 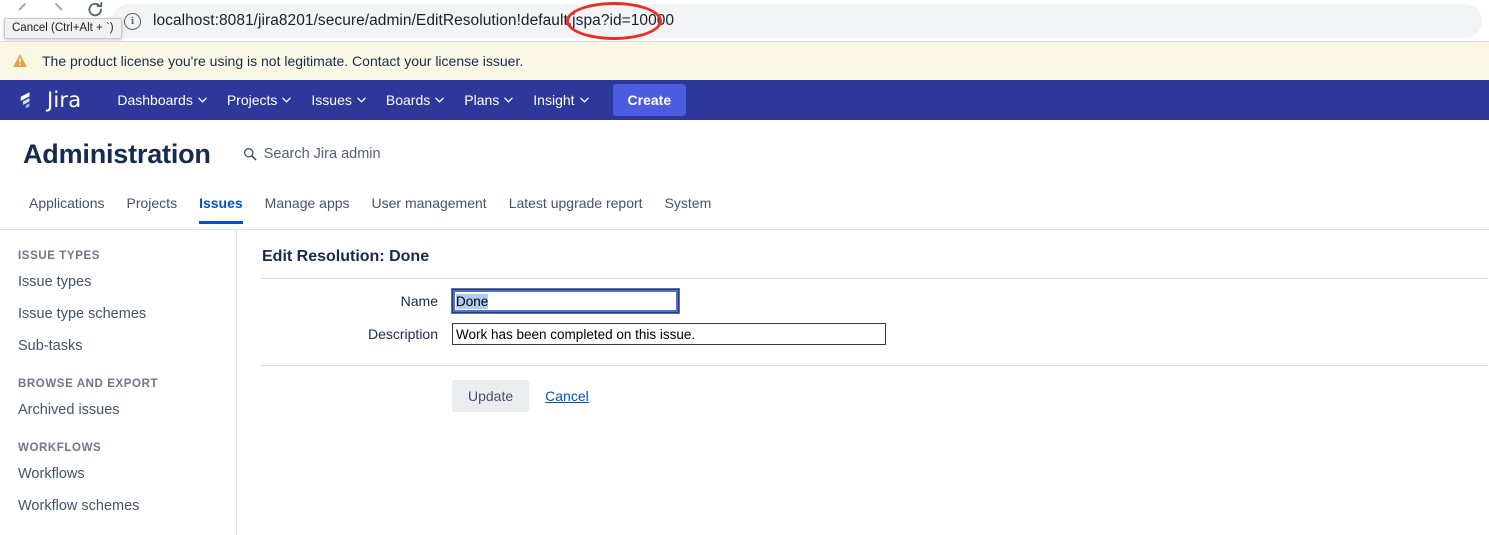 I want to click on nav-item-label: Plans, so click(x=482, y=100).